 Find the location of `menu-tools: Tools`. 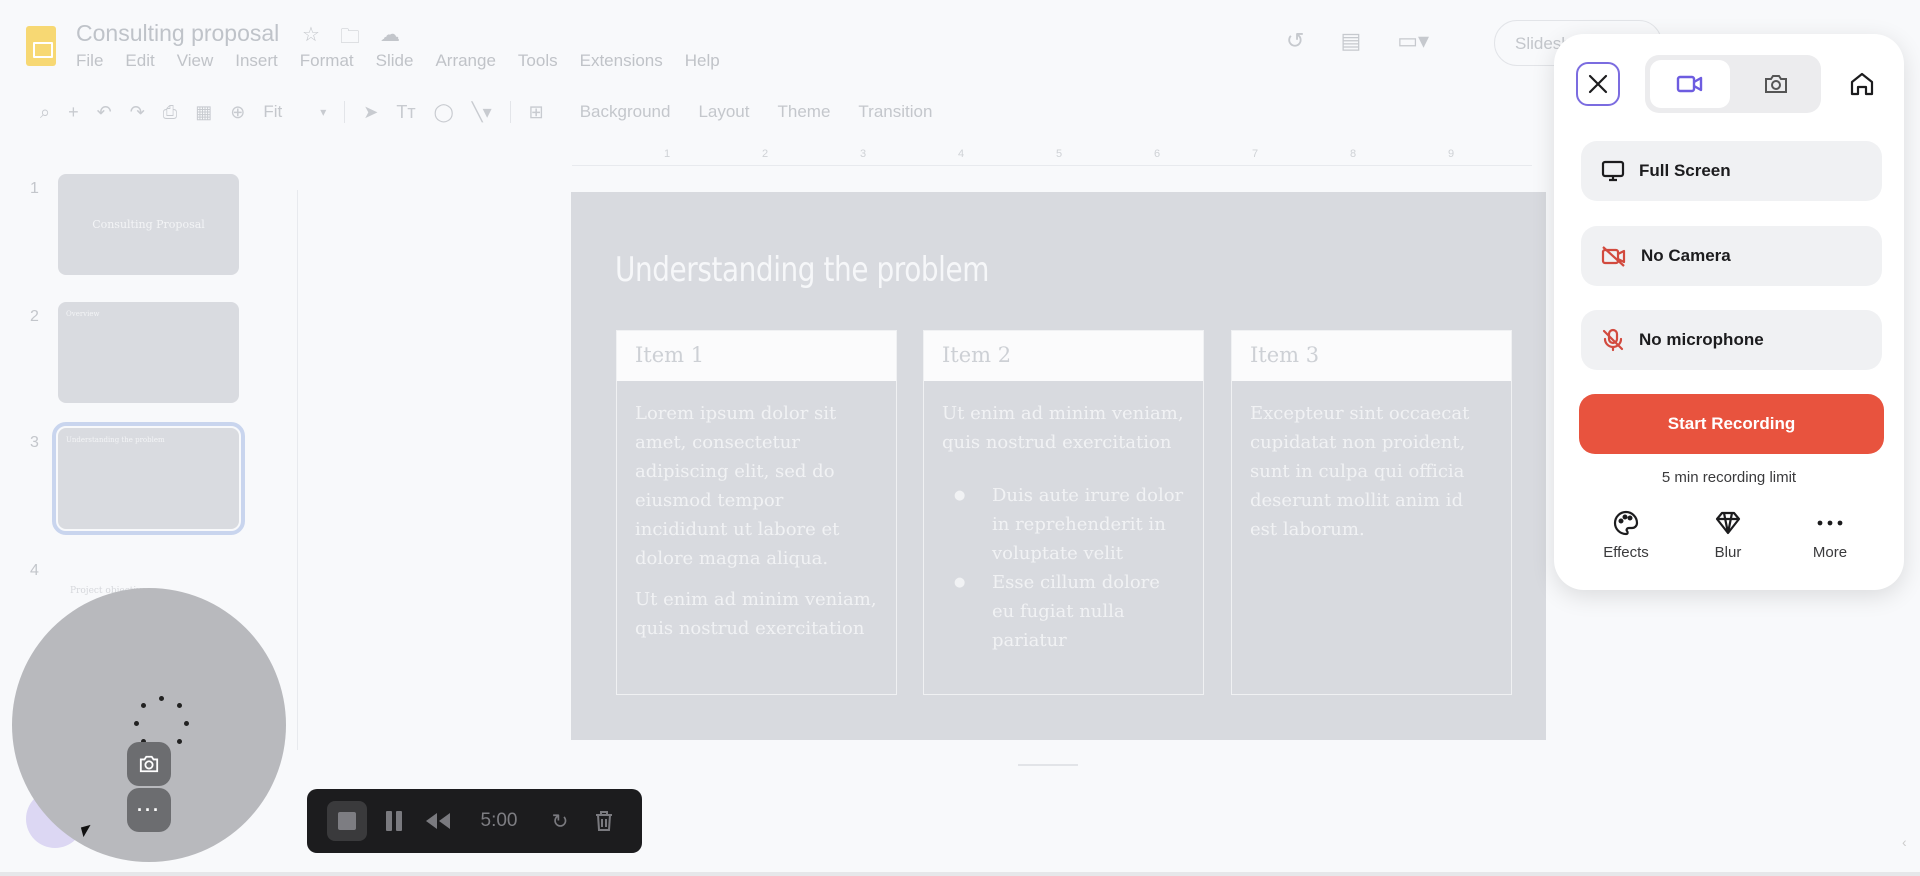

menu-tools: Tools is located at coordinates (538, 61).